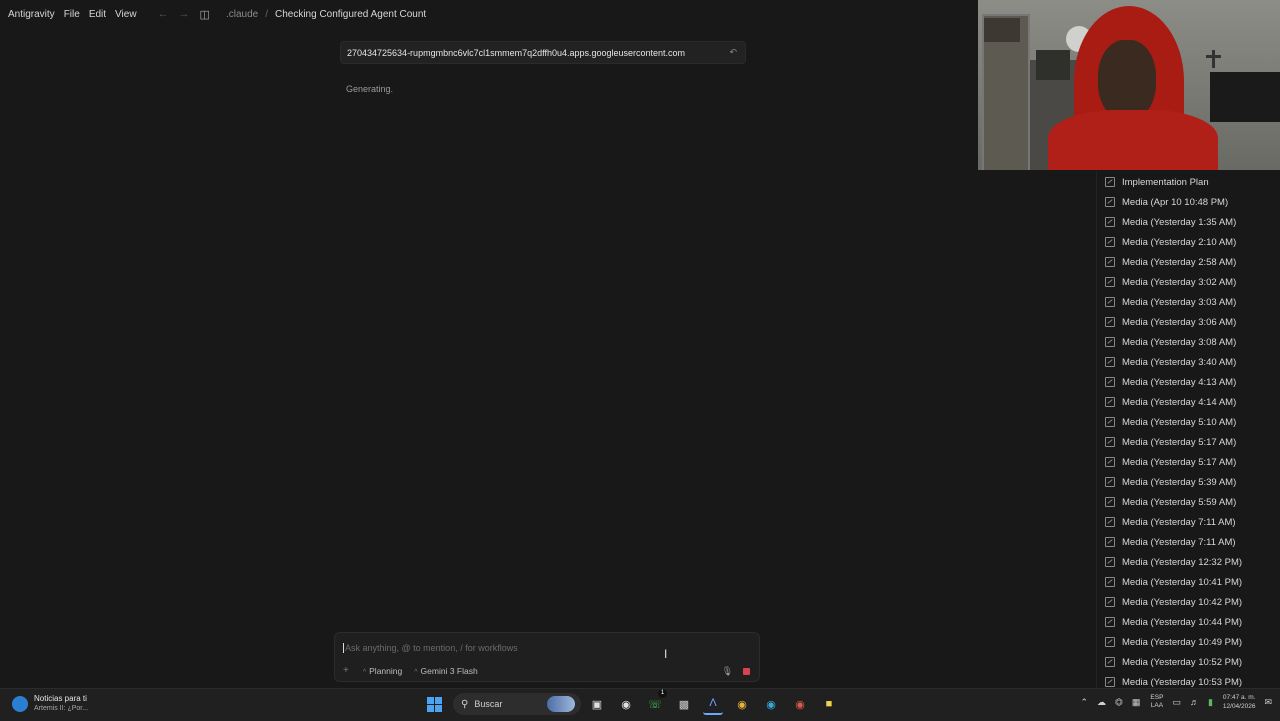 This screenshot has height=721, width=1280. I want to click on clock-date: 12/04/2026, so click(1239, 706).